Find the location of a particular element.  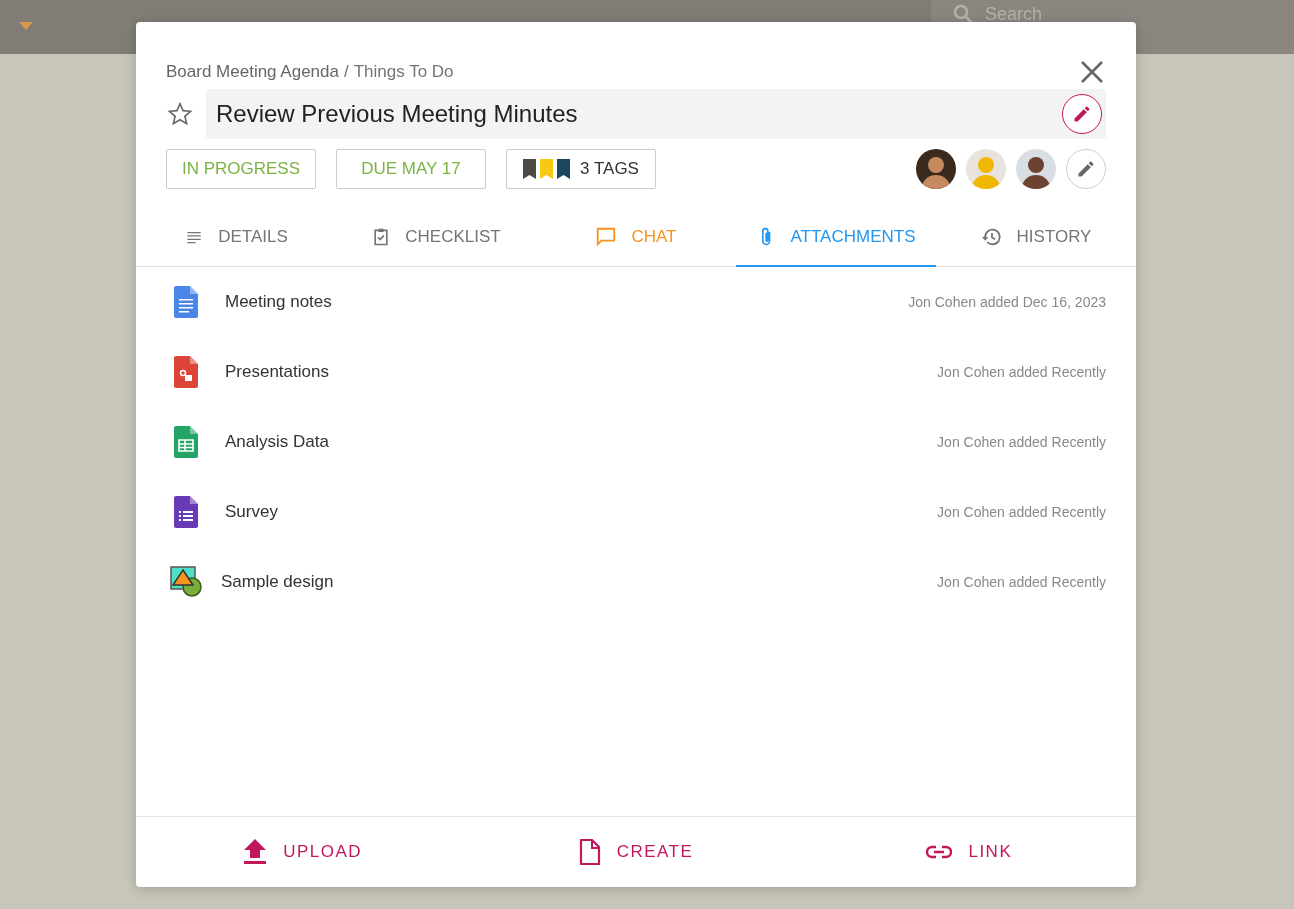

star-button is located at coordinates (180, 114).